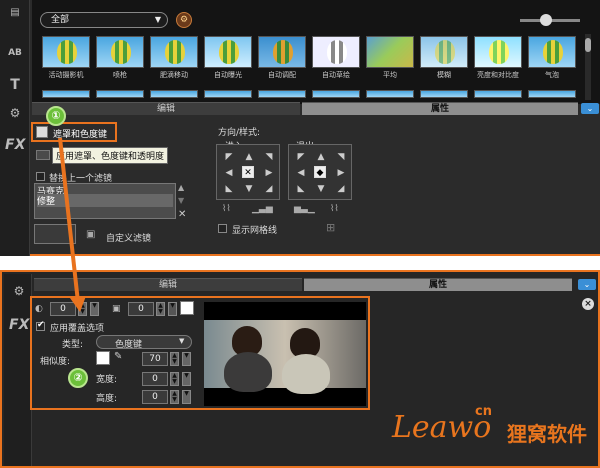  I want to click on library-scrollbar, so click(588, 67).